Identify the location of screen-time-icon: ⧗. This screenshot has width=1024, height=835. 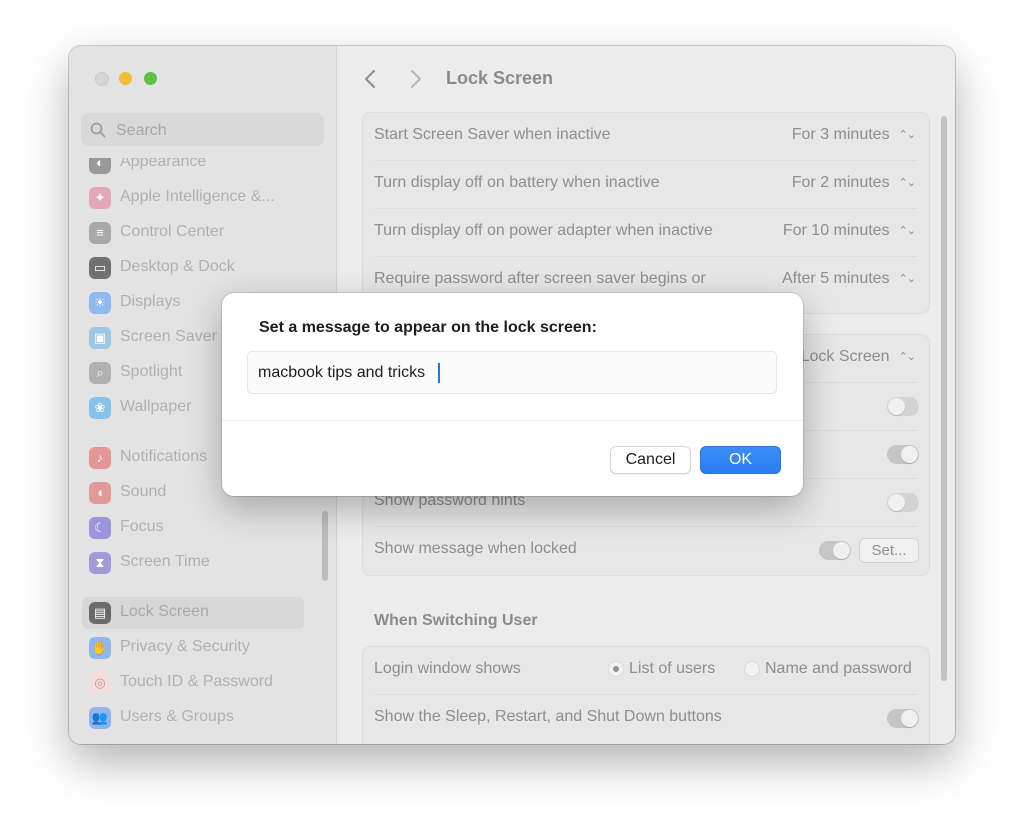
(100, 563).